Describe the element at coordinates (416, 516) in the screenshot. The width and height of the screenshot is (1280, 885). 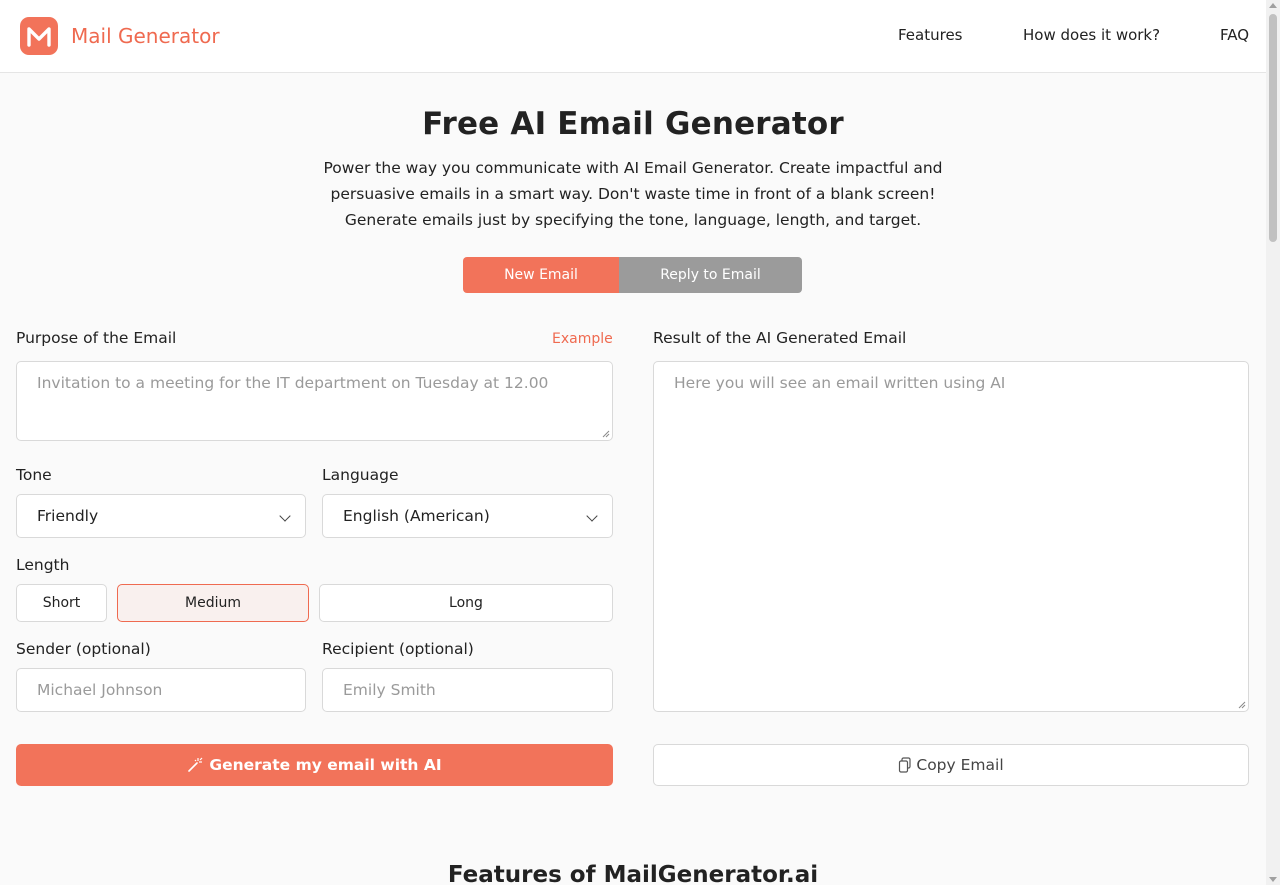
I see `language-selected-value: English (American)` at that location.